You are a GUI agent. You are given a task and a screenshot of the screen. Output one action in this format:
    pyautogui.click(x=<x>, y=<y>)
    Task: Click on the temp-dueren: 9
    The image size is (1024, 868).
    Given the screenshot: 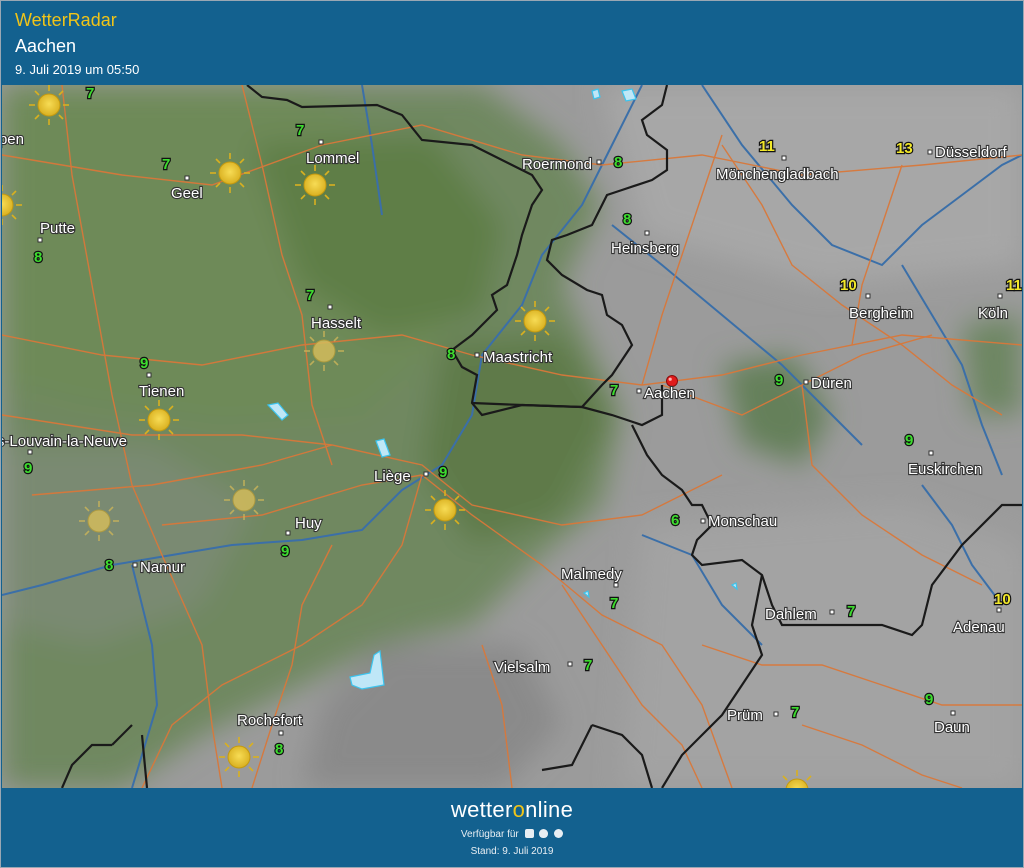 What is the action you would take?
    pyautogui.click(x=779, y=380)
    